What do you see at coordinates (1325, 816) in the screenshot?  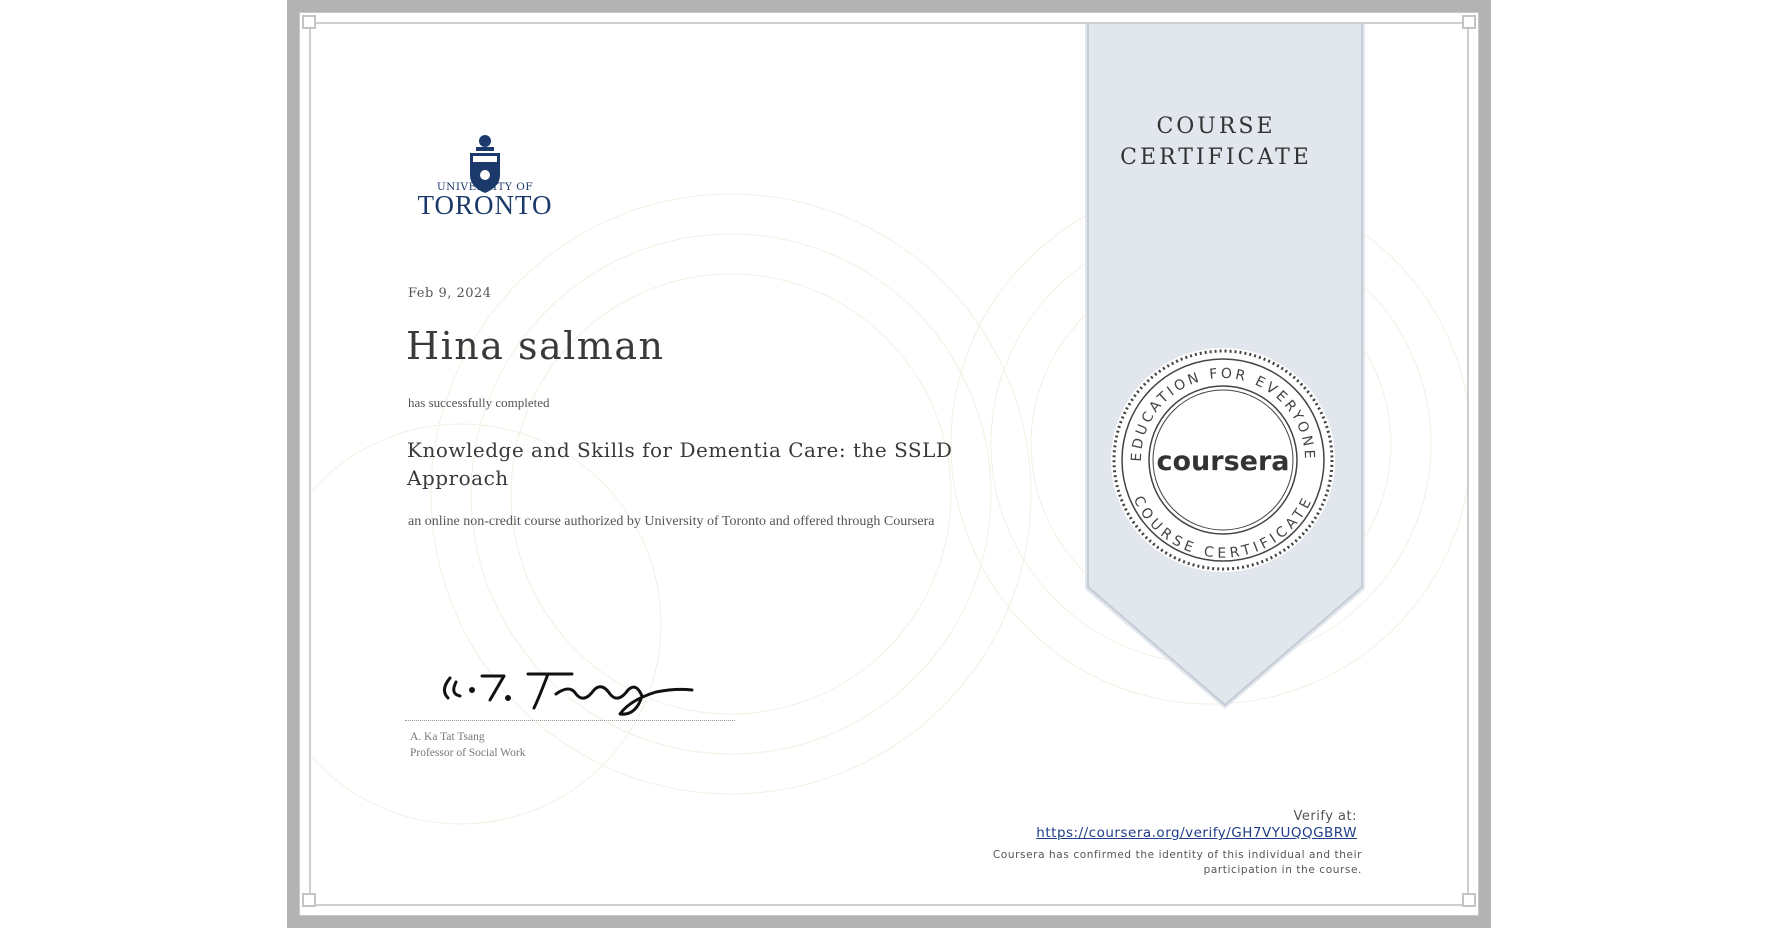 I see `verify-label: Verify at:` at bounding box center [1325, 816].